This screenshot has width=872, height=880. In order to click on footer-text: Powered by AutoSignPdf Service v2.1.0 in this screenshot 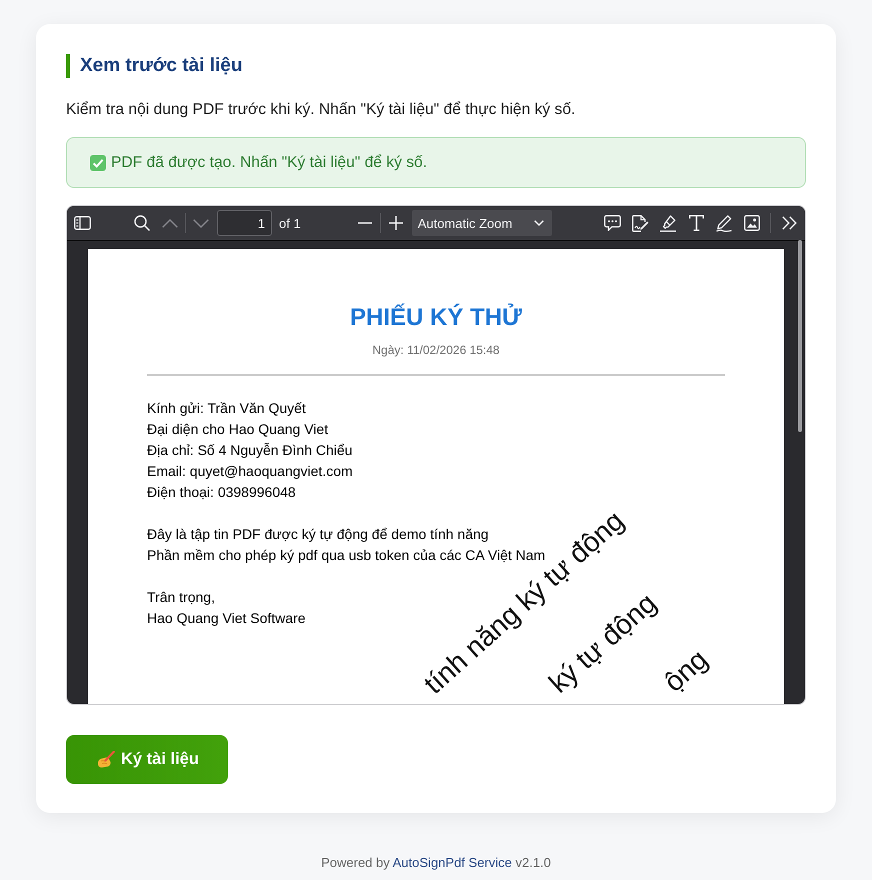, I will do `click(436, 862)`.